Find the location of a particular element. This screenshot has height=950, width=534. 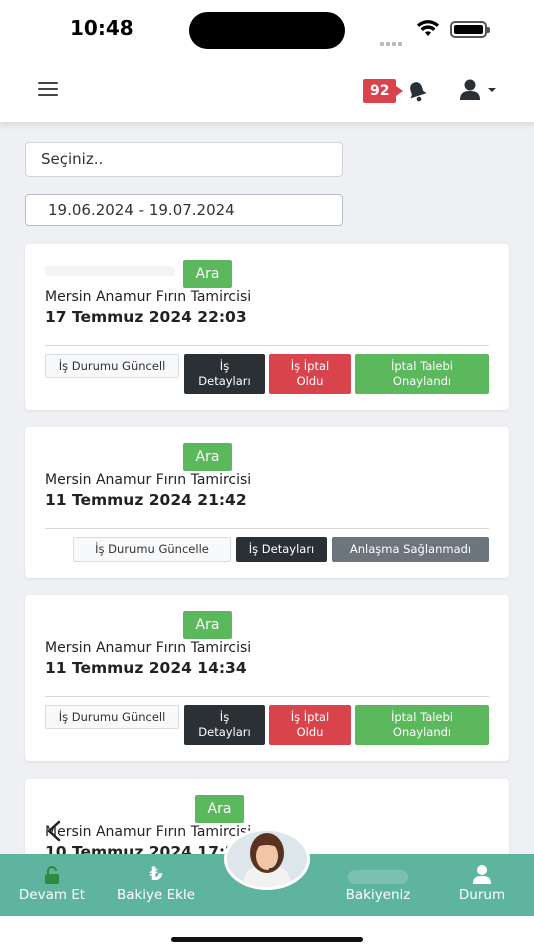

status-bar: 10:48 is located at coordinates (267, 31).